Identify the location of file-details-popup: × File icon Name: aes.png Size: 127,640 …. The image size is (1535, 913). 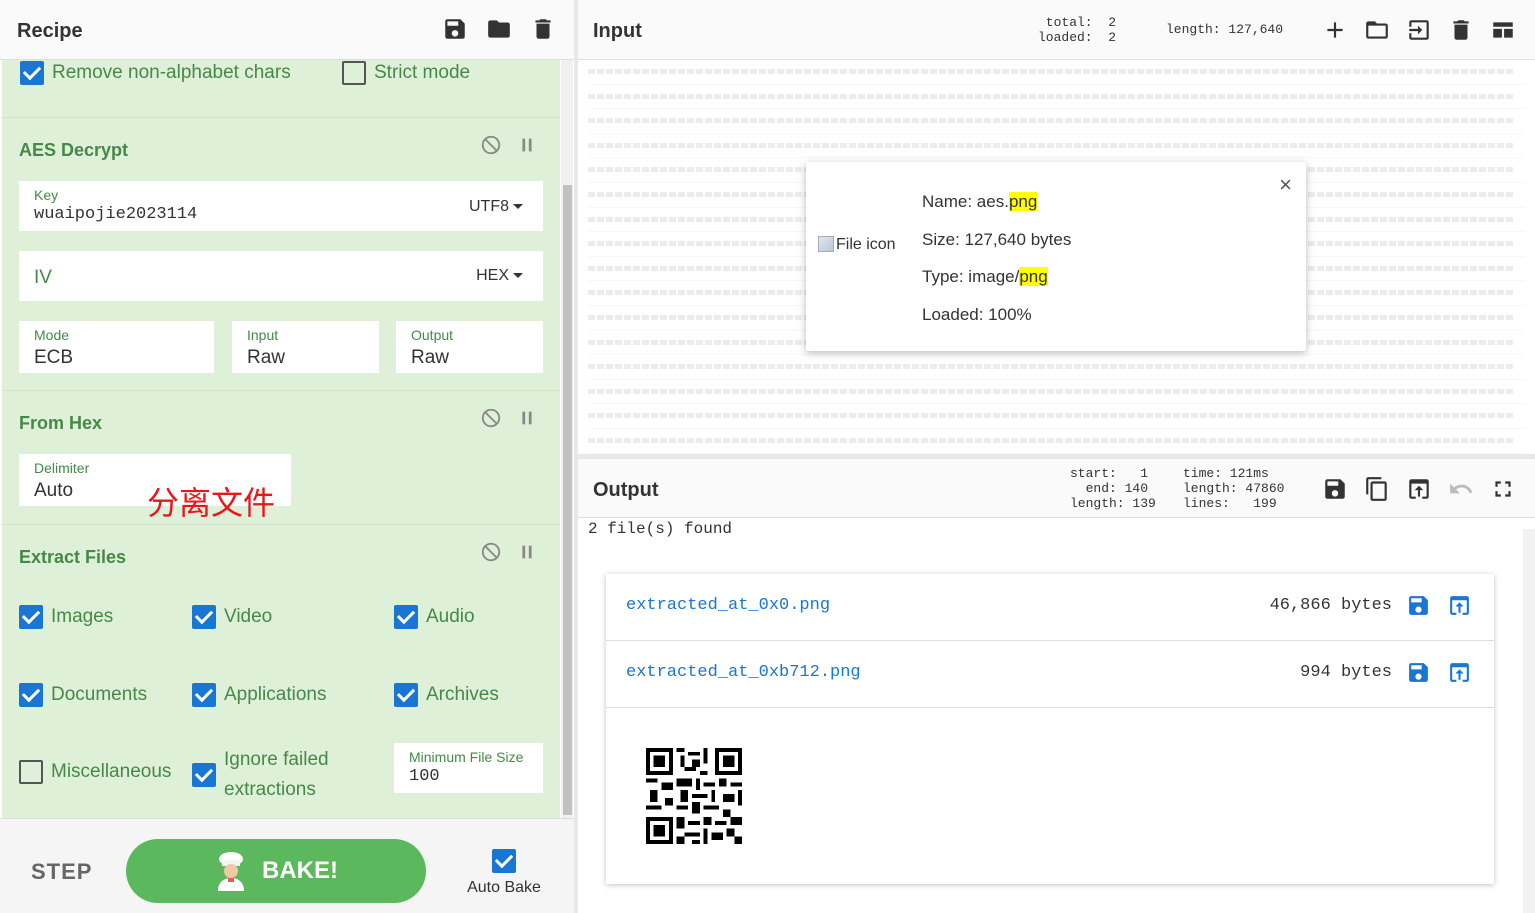
(1056, 256).